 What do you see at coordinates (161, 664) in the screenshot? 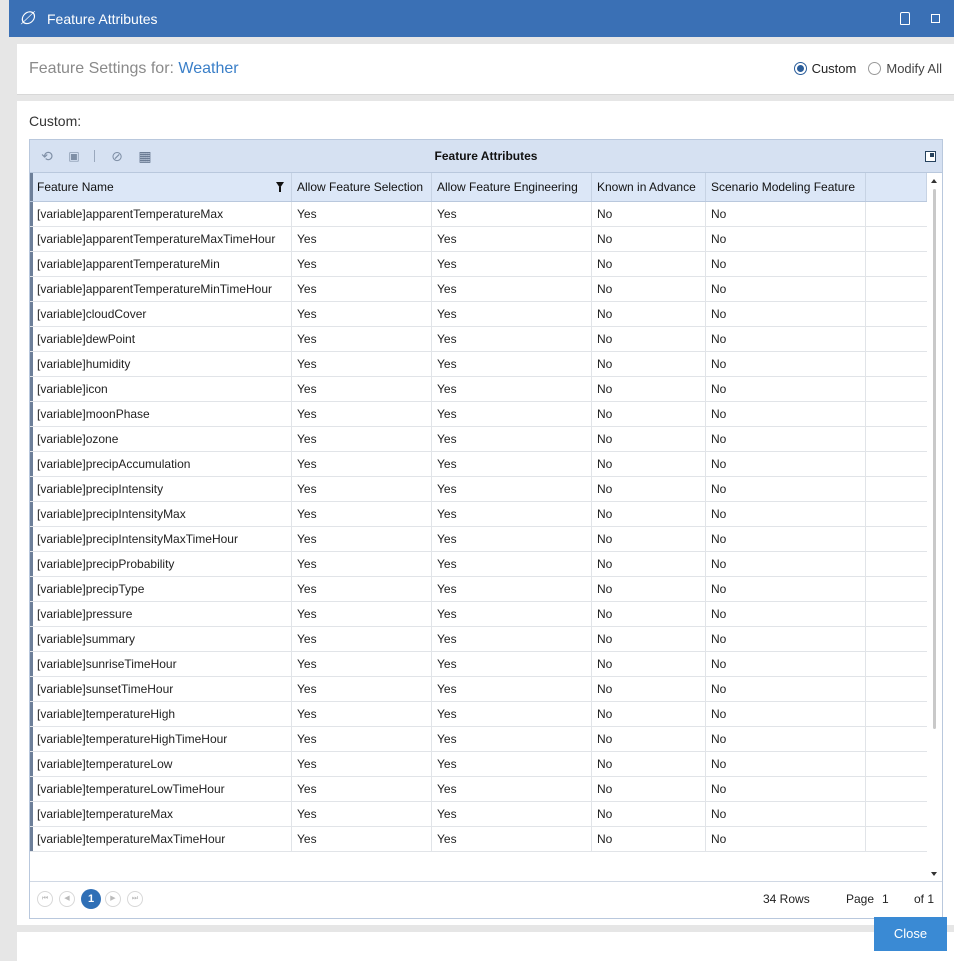
I see `feature-name-cell: [variable]sunriseTimeHour` at bounding box center [161, 664].